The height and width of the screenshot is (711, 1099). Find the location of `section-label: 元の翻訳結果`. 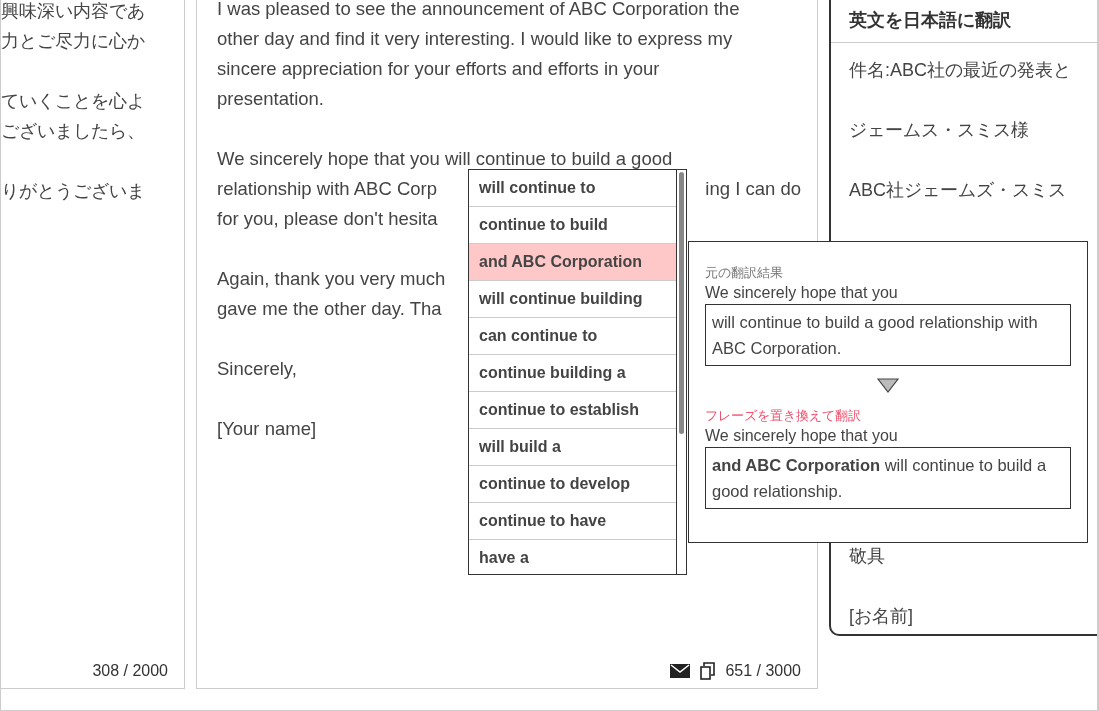

section-label: 元の翻訳結果 is located at coordinates (744, 273).